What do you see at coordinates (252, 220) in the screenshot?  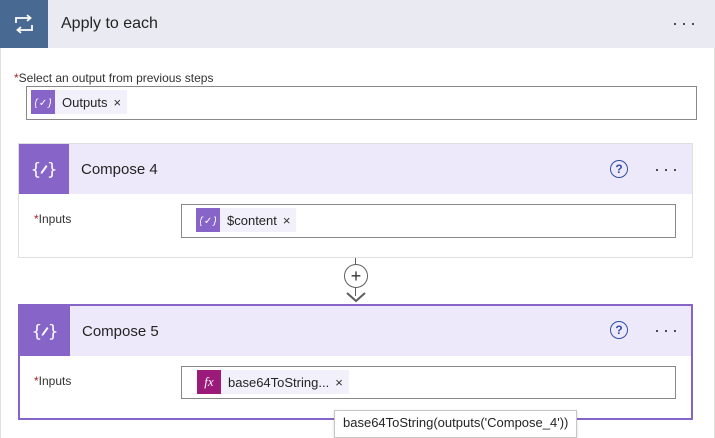 I see `token-label: $content` at bounding box center [252, 220].